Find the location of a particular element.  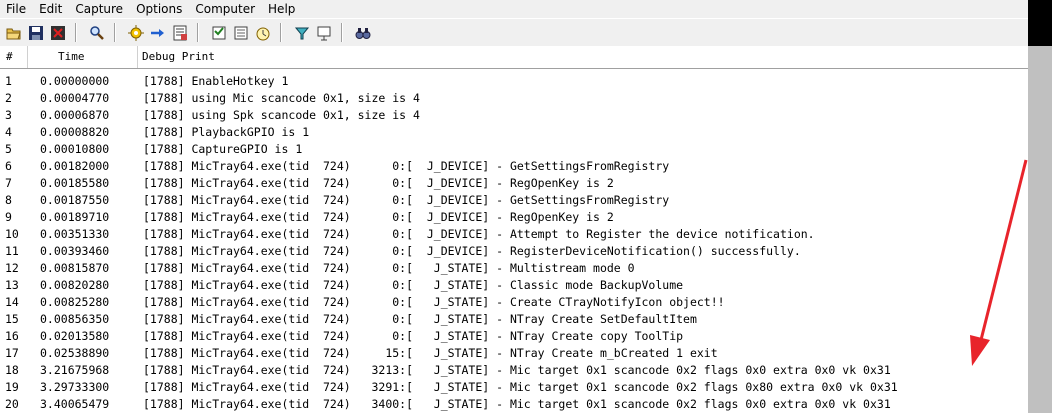

row-time: 0.00351330 is located at coordinates (75, 234).